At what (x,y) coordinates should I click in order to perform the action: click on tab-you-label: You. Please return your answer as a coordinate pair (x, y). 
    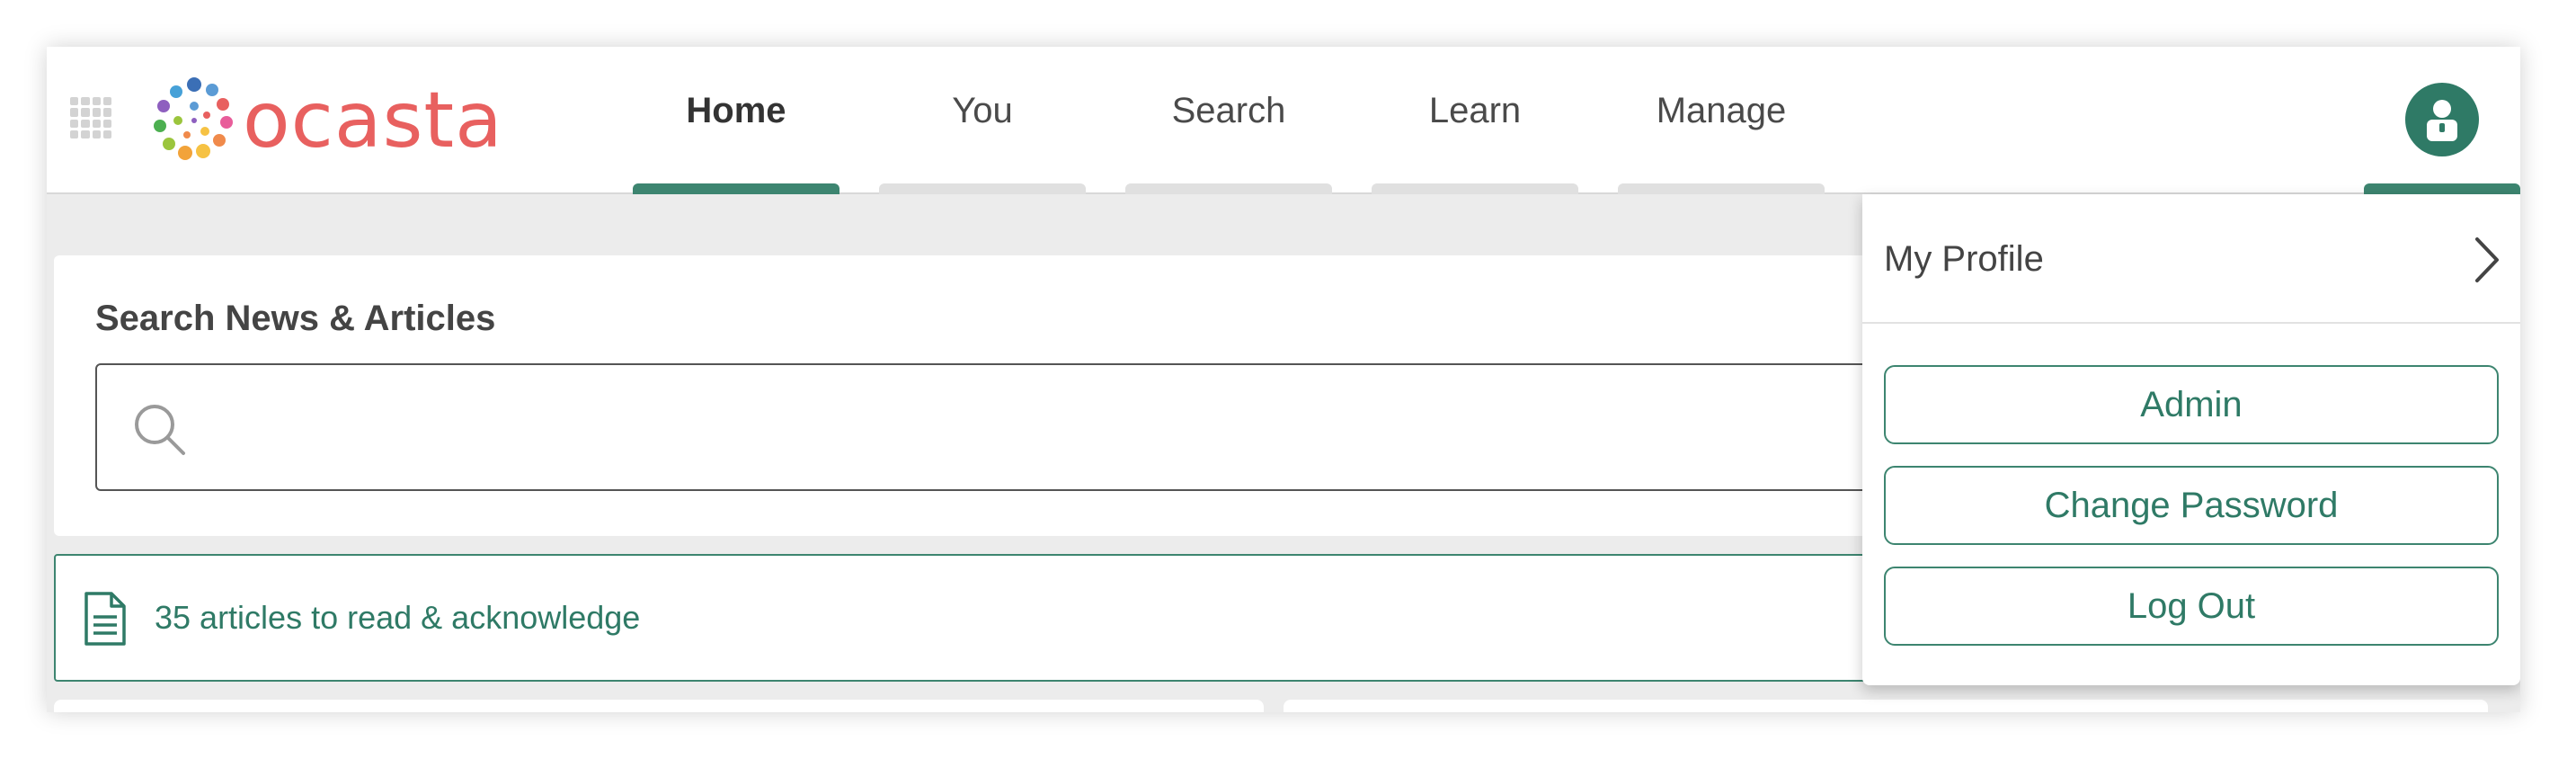
    Looking at the image, I should click on (982, 110).